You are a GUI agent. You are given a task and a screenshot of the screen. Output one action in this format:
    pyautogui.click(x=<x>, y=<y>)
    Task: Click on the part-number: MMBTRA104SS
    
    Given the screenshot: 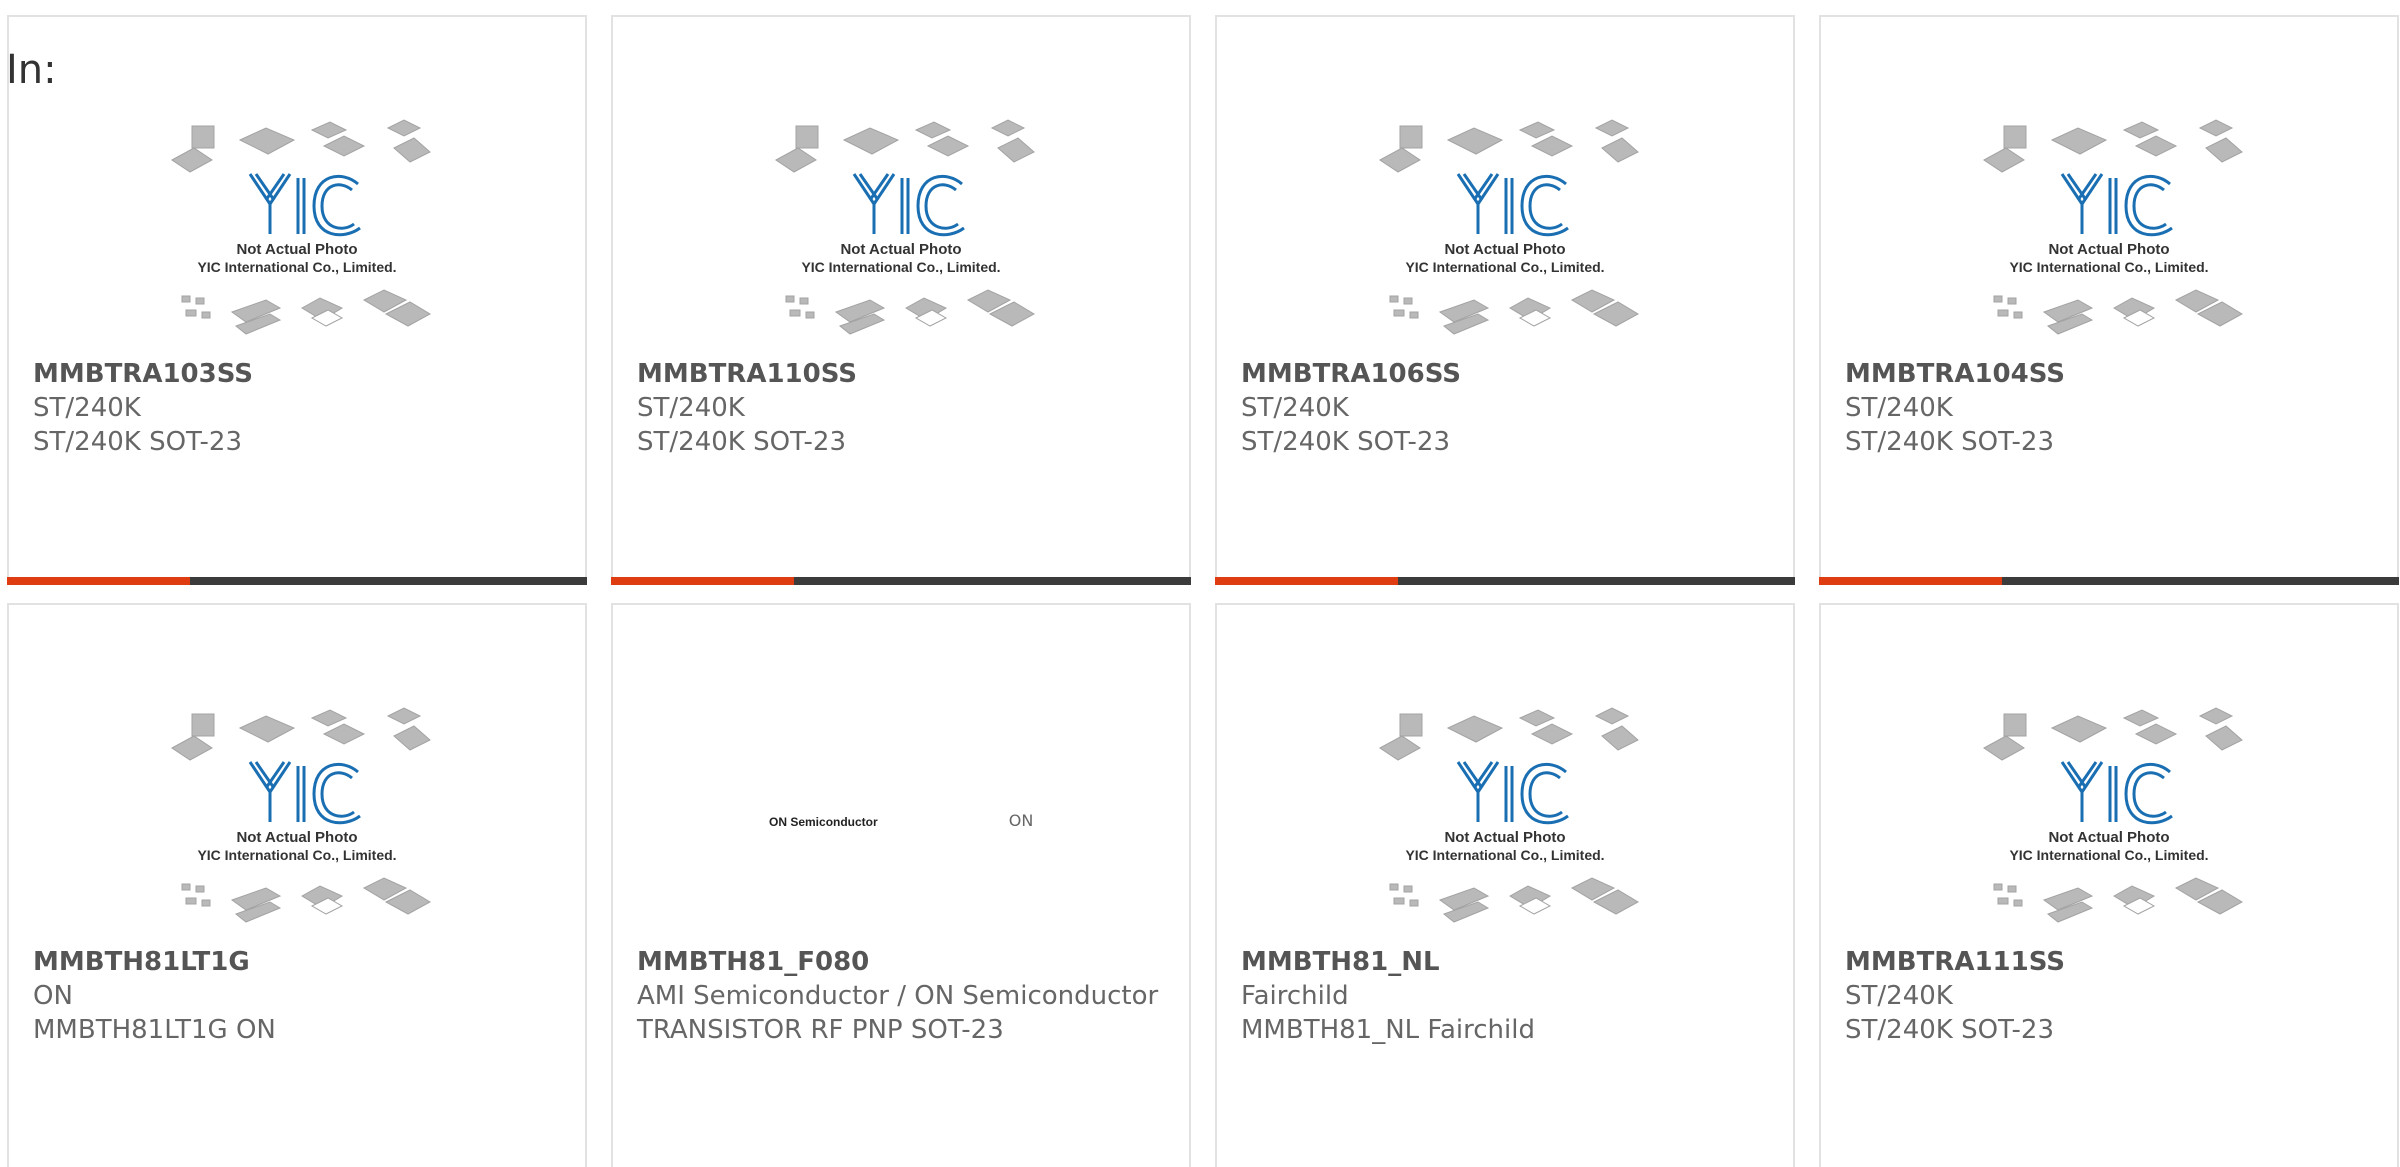 What is the action you would take?
    pyautogui.click(x=2111, y=374)
    